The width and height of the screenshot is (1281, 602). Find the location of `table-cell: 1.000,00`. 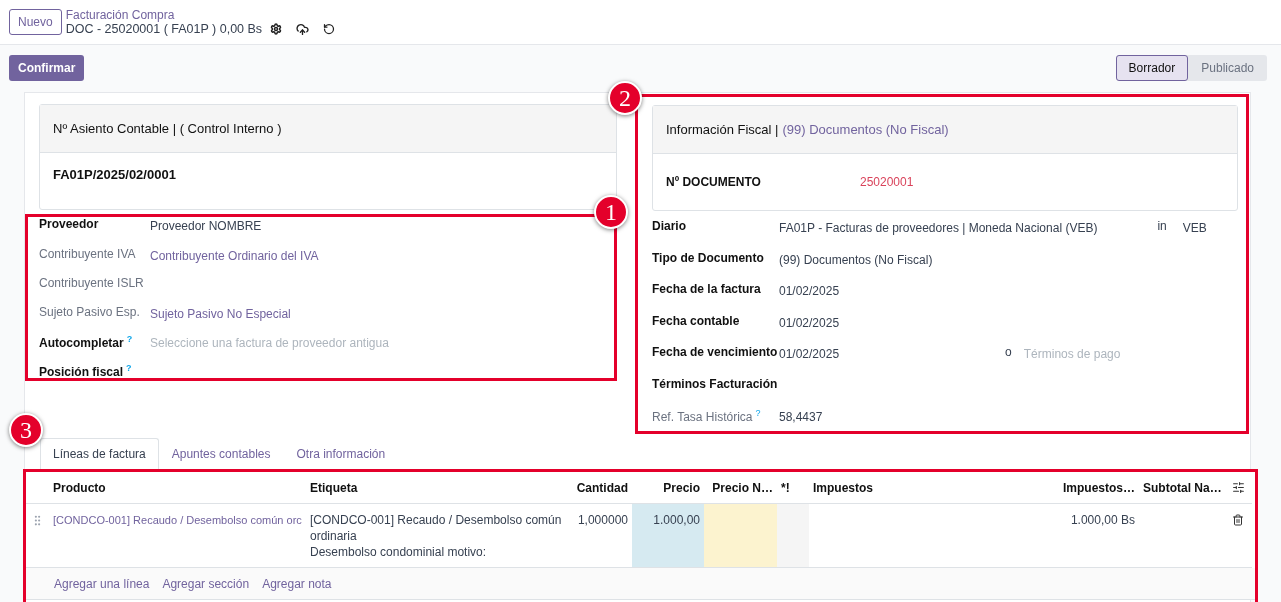

table-cell: 1.000,00 is located at coordinates (668, 536).